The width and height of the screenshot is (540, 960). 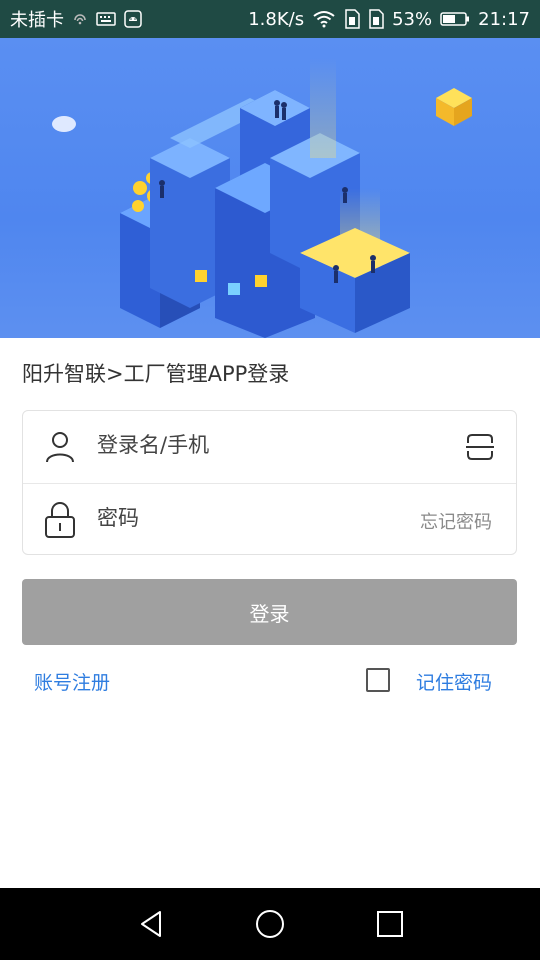 I want to click on network-speed: 1.8K/s, so click(x=276, y=19).